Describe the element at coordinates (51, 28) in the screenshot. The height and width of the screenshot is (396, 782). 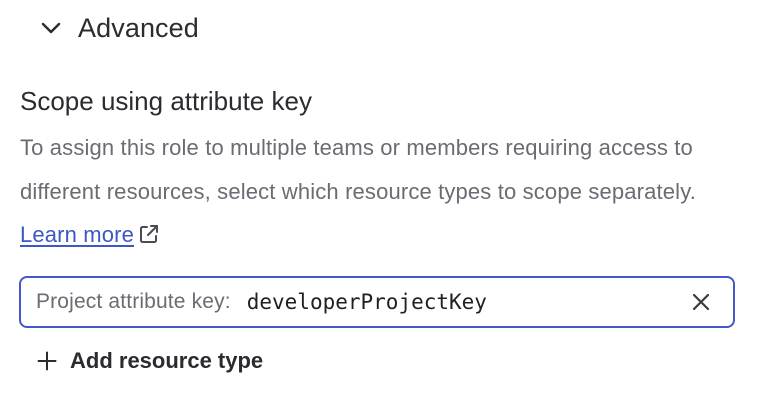
I see `chevron-down-icon` at that location.